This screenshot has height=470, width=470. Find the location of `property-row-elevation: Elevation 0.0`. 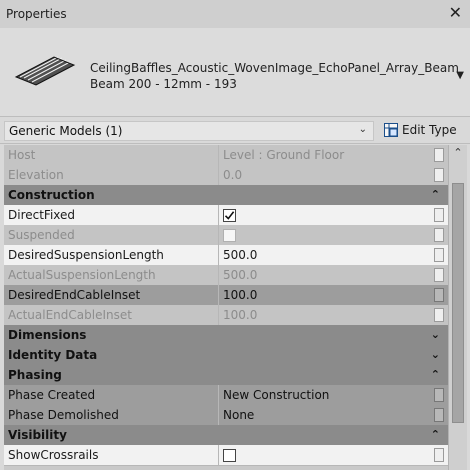

property-row-elevation: Elevation 0.0 is located at coordinates (226, 175).